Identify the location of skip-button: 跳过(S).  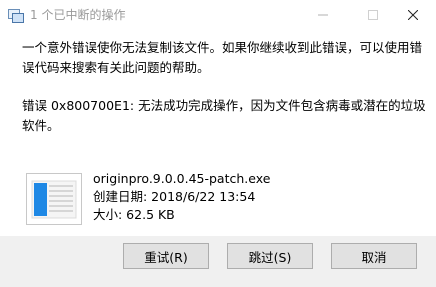
(270, 256).